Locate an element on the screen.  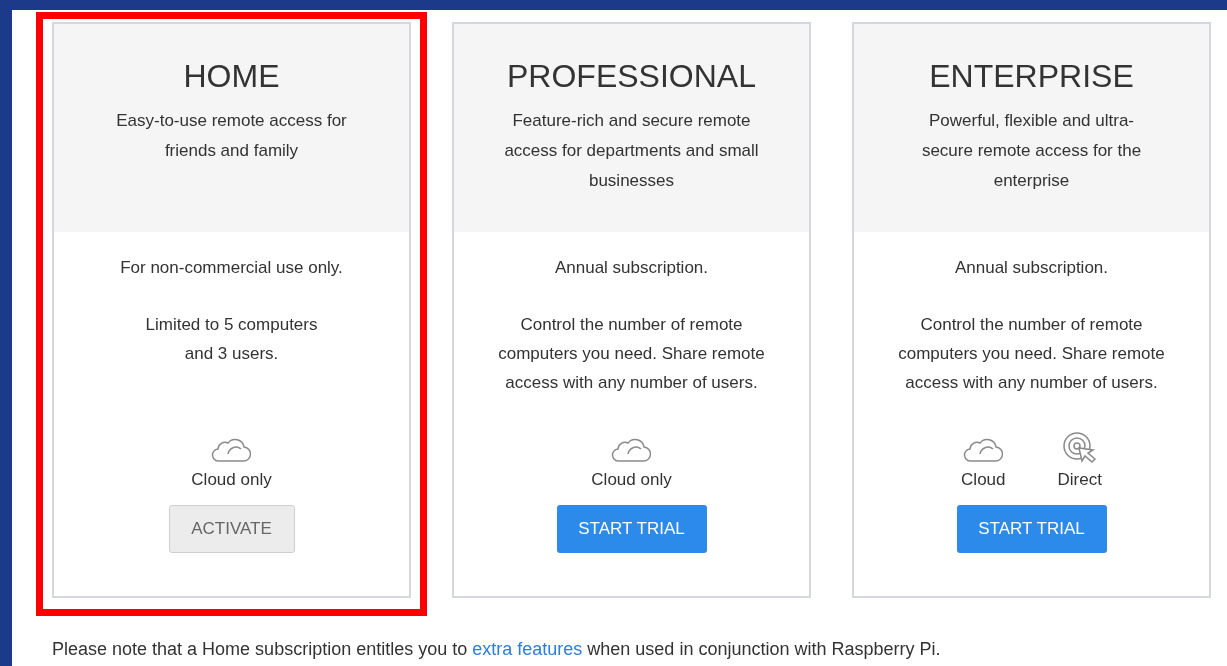
plan-note: For non-commercial use only. is located at coordinates (231, 268).